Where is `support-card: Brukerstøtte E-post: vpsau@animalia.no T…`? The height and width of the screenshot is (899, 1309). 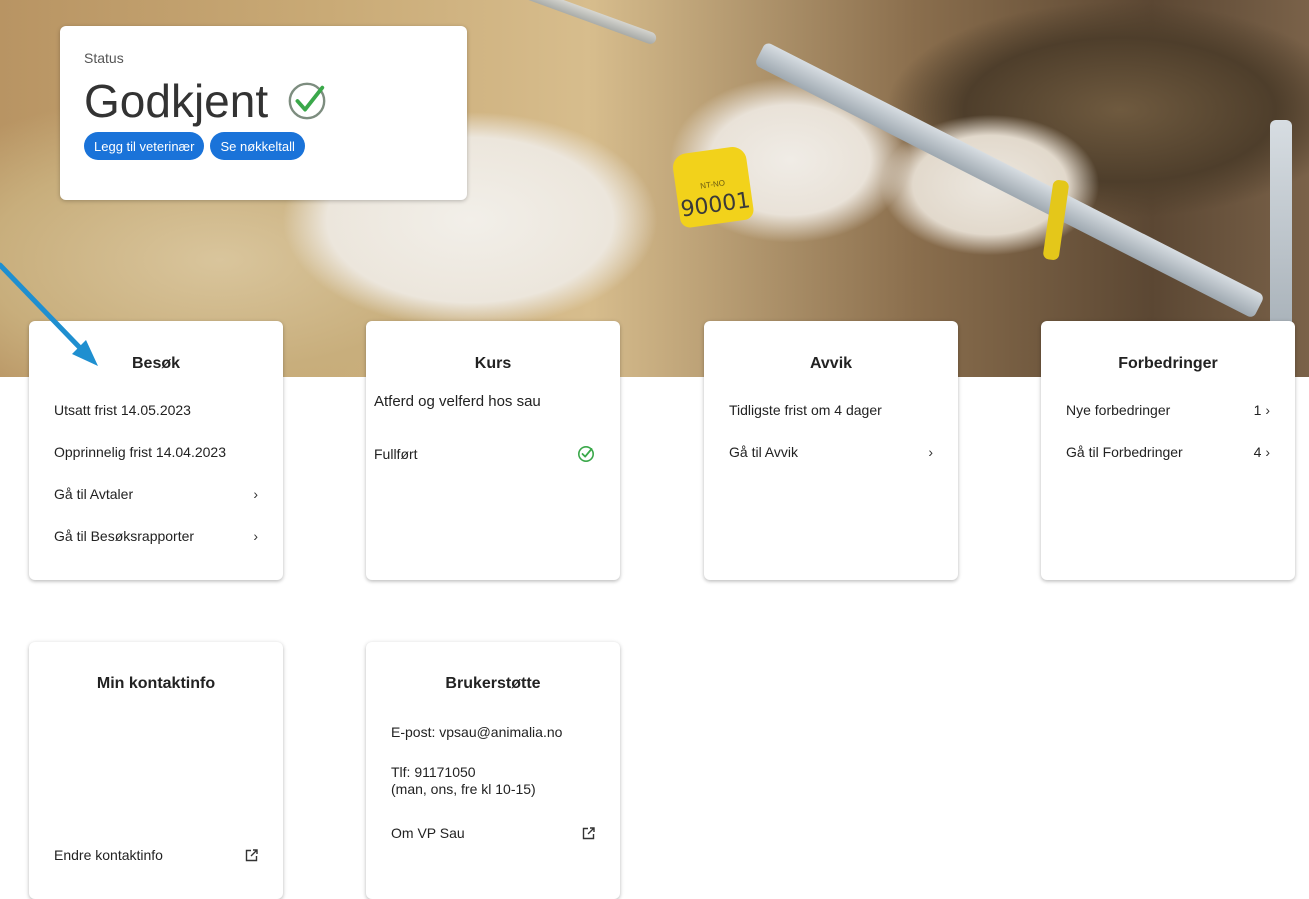
support-card: Brukerstøtte E-post: vpsau@animalia.no T… is located at coordinates (493, 770).